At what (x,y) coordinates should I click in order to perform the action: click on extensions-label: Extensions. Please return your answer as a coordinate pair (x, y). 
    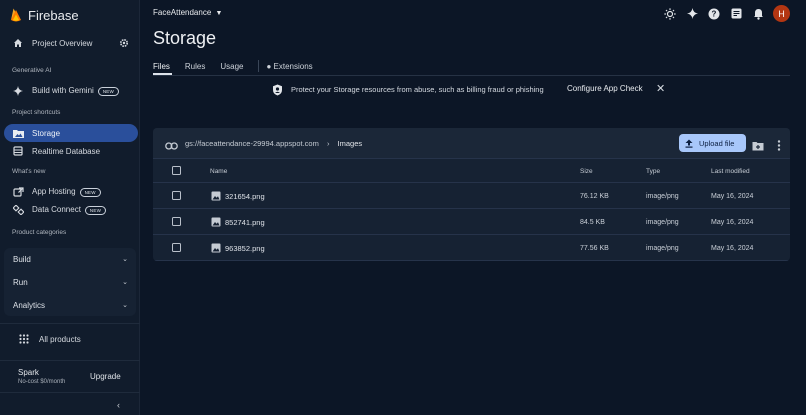
    Looking at the image, I should click on (293, 66).